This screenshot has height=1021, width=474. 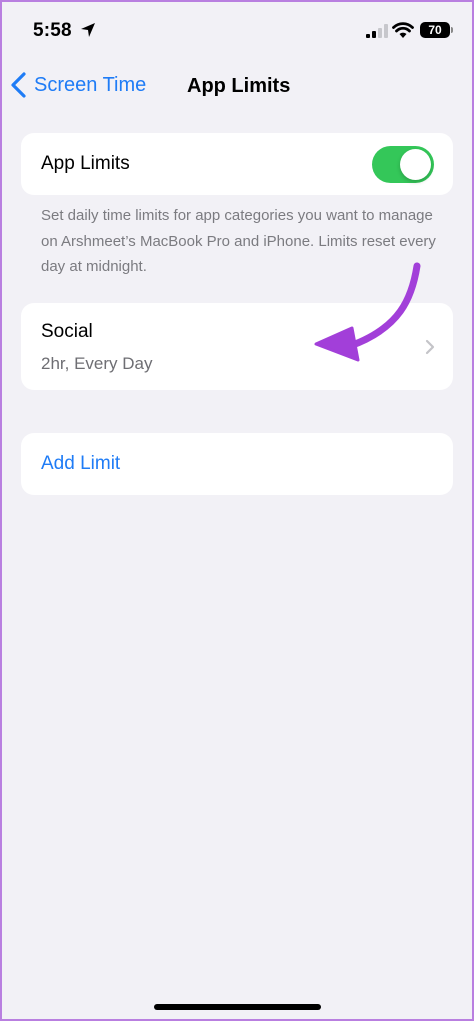 What do you see at coordinates (415, 164) in the screenshot?
I see `toggle-knob` at bounding box center [415, 164].